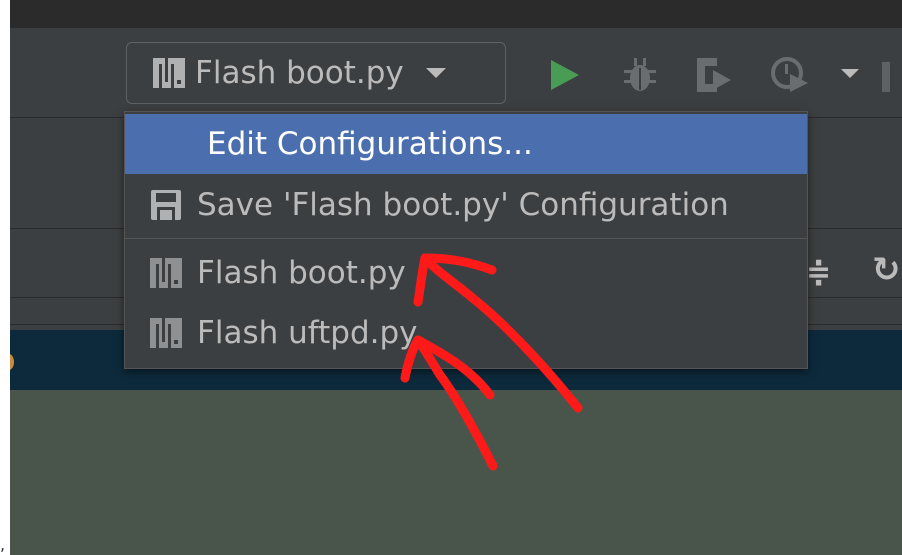  Describe the element at coordinates (435, 73) in the screenshot. I see `chevron-down-icon` at that location.